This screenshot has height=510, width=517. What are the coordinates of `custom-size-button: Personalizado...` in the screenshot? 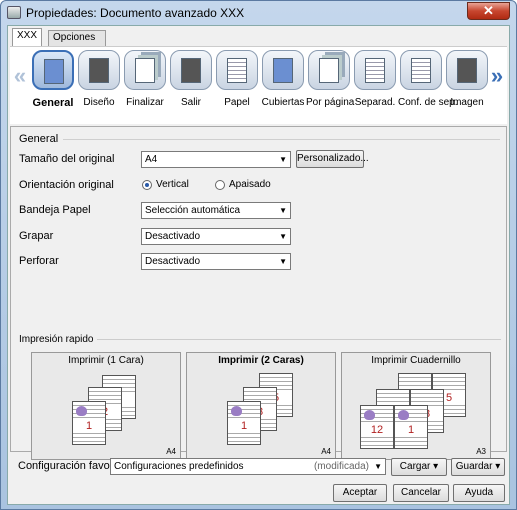 It's located at (332, 159).